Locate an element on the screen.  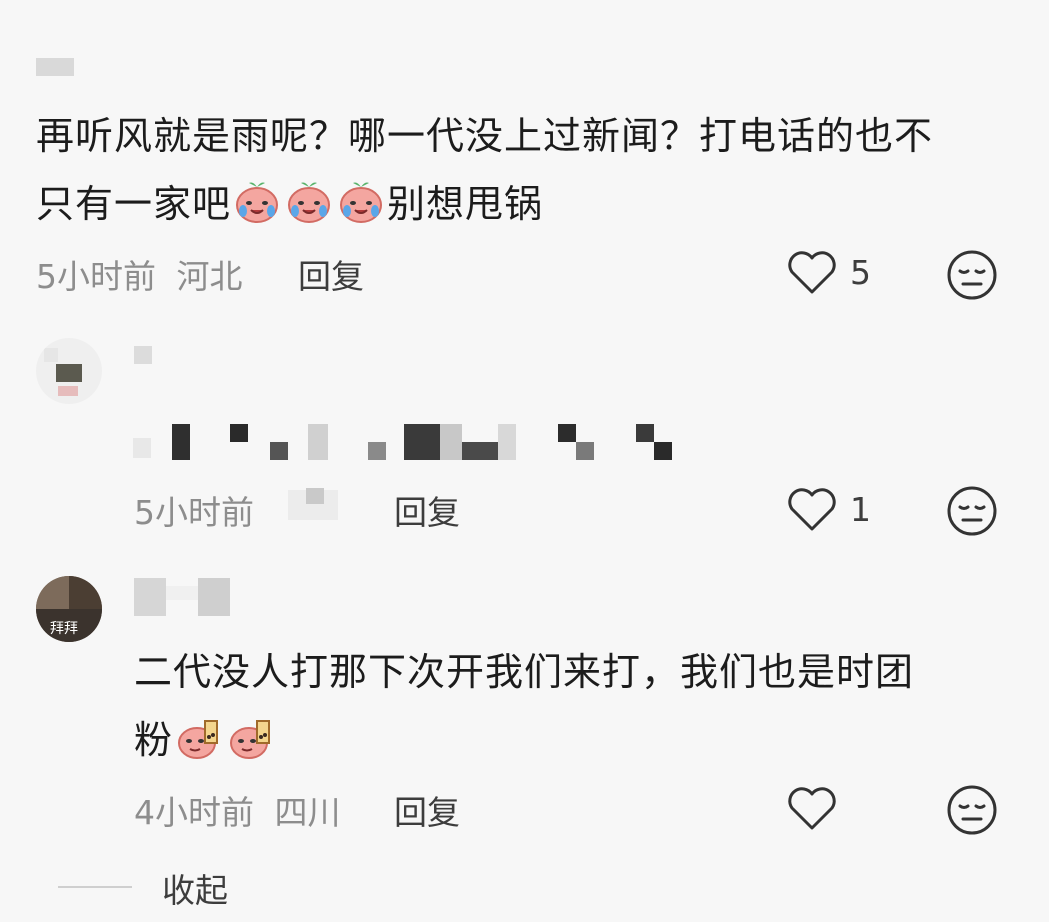
like-button: 5 is located at coordinates (828, 272).